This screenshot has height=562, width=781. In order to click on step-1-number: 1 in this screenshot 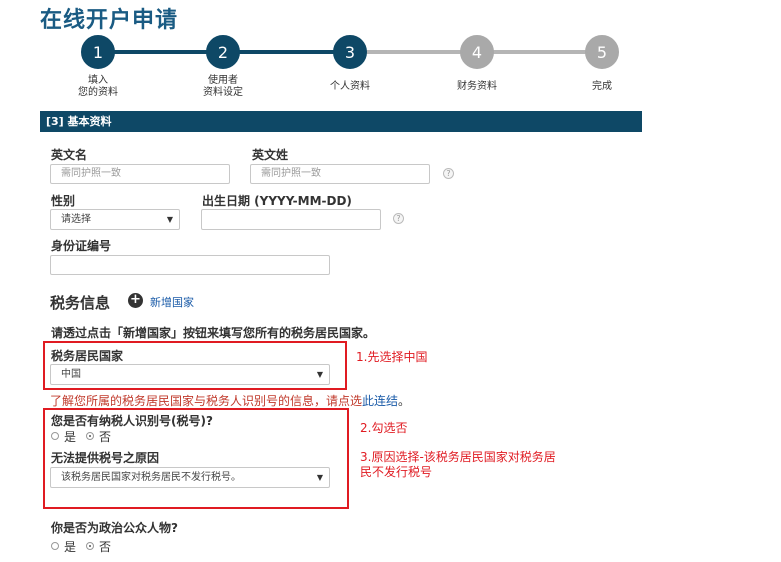, I will do `click(98, 52)`.